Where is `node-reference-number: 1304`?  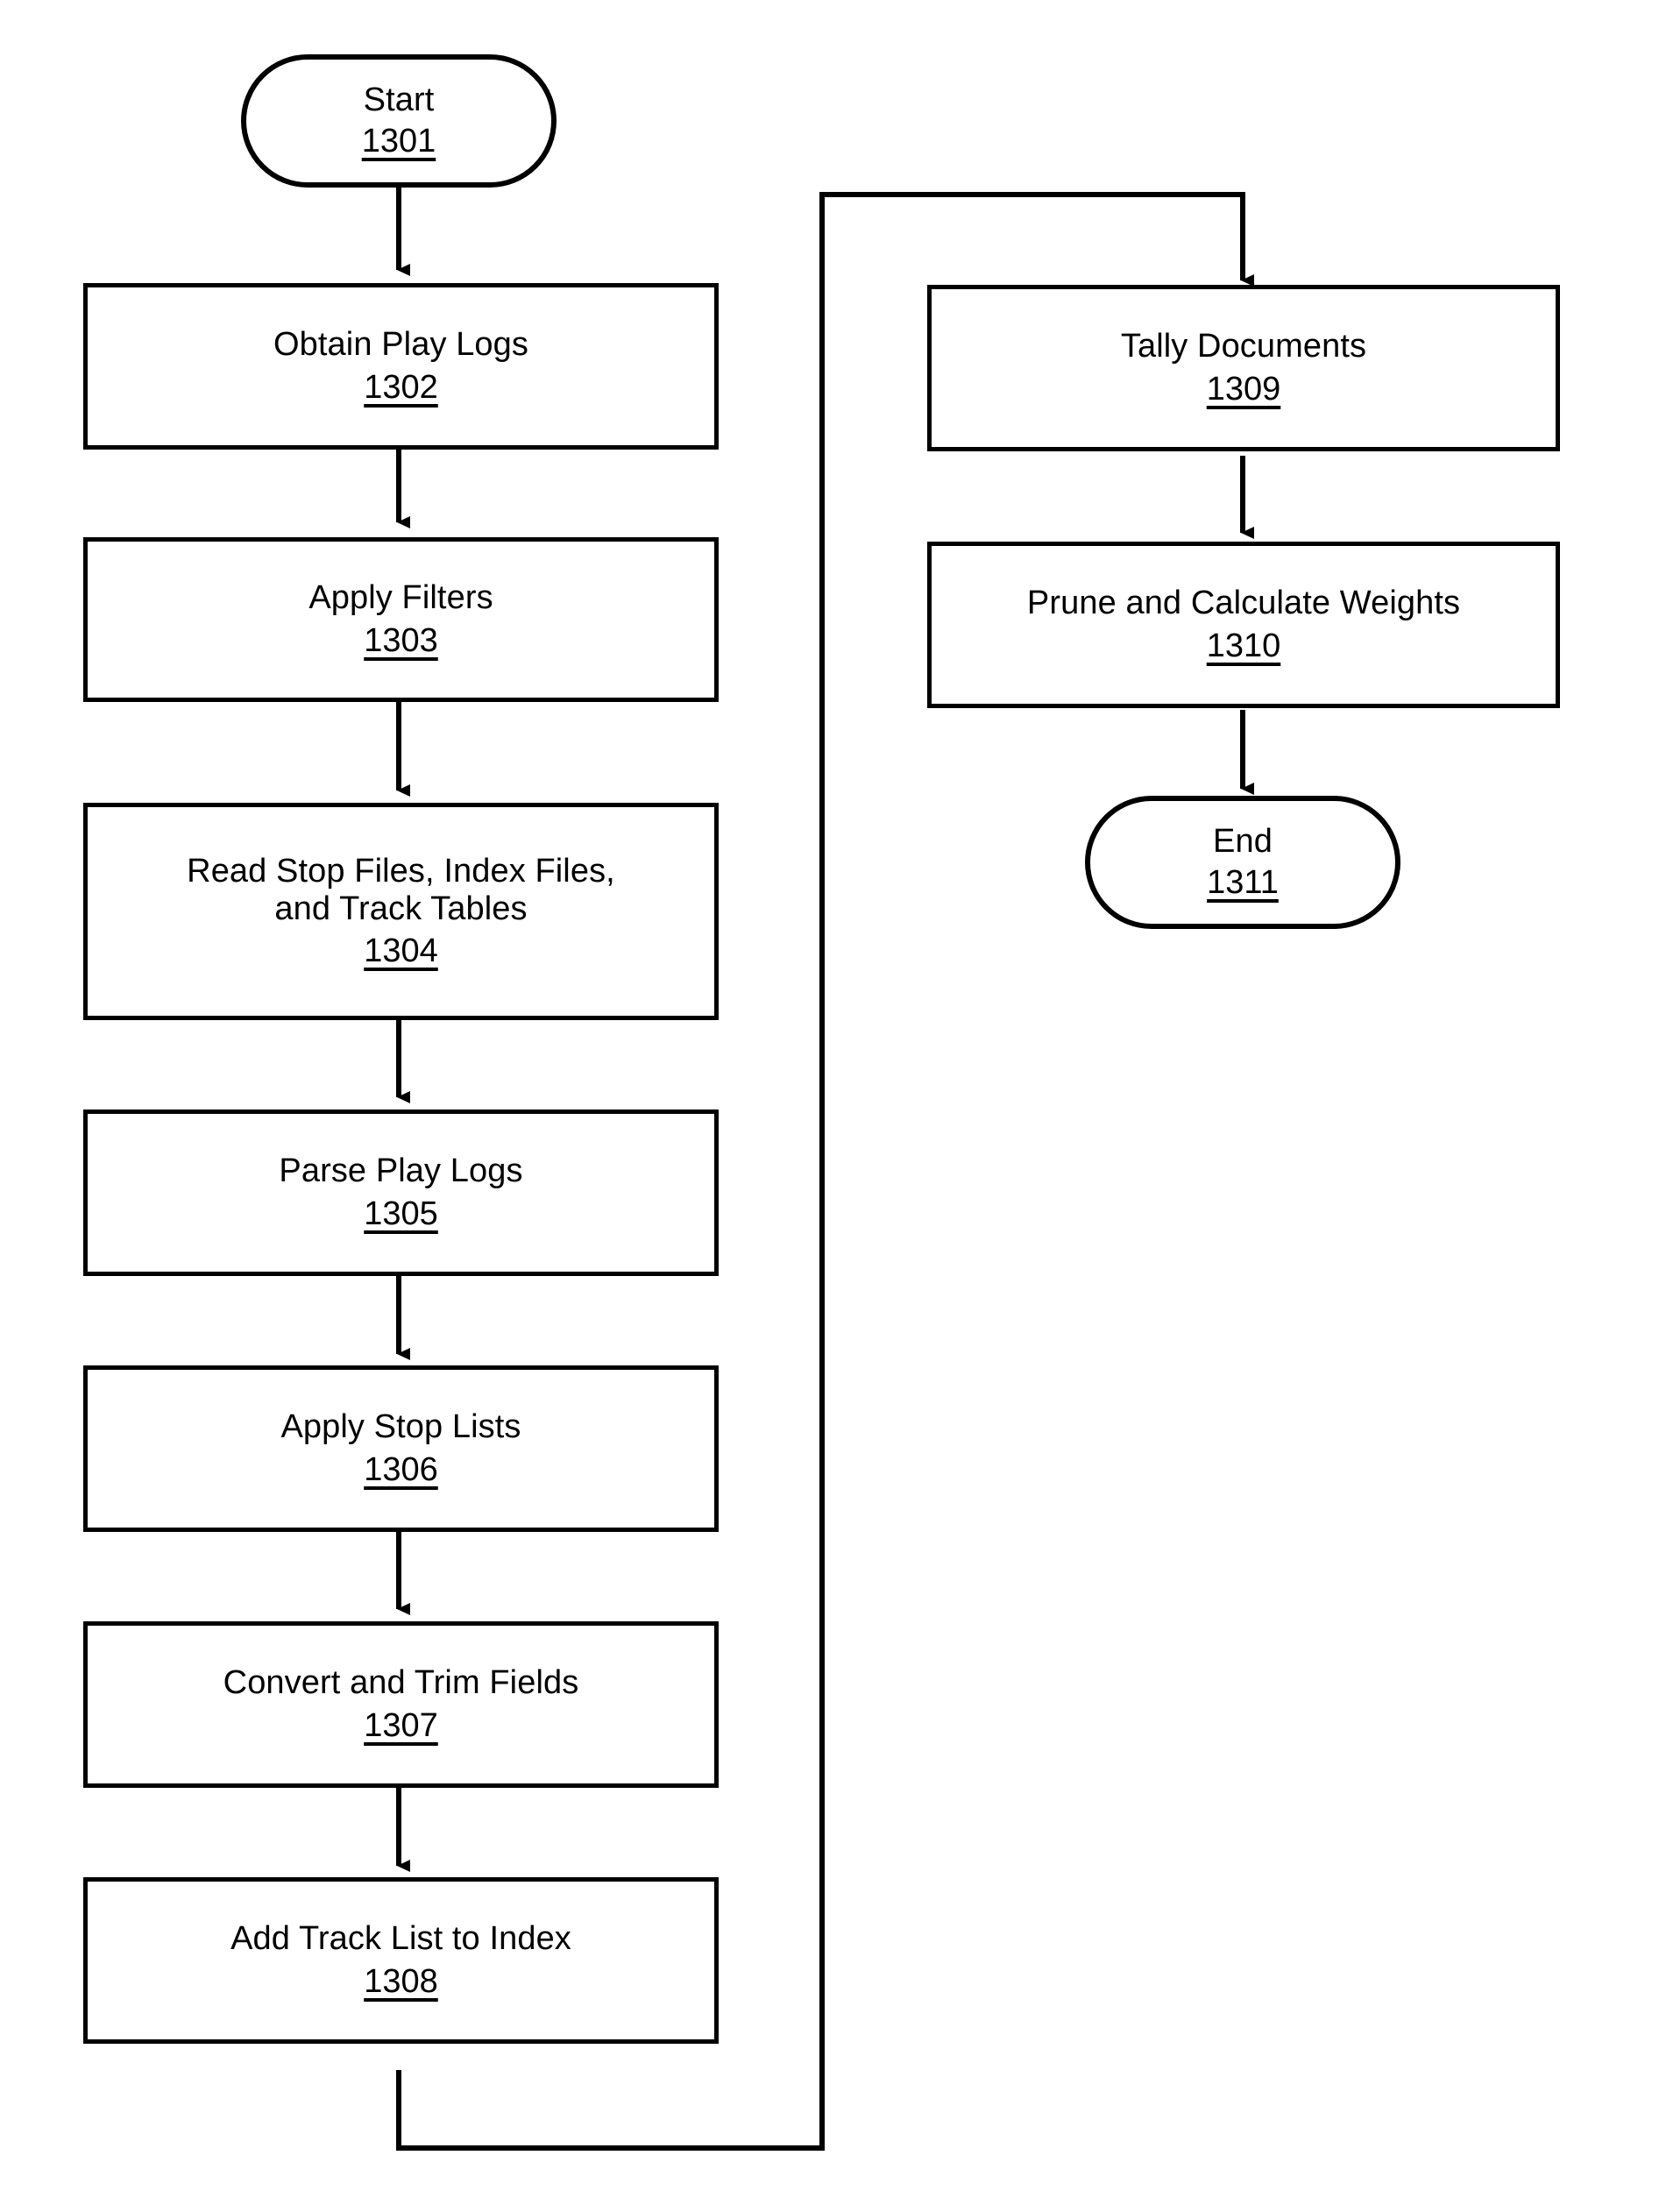 node-reference-number: 1304 is located at coordinates (401, 951).